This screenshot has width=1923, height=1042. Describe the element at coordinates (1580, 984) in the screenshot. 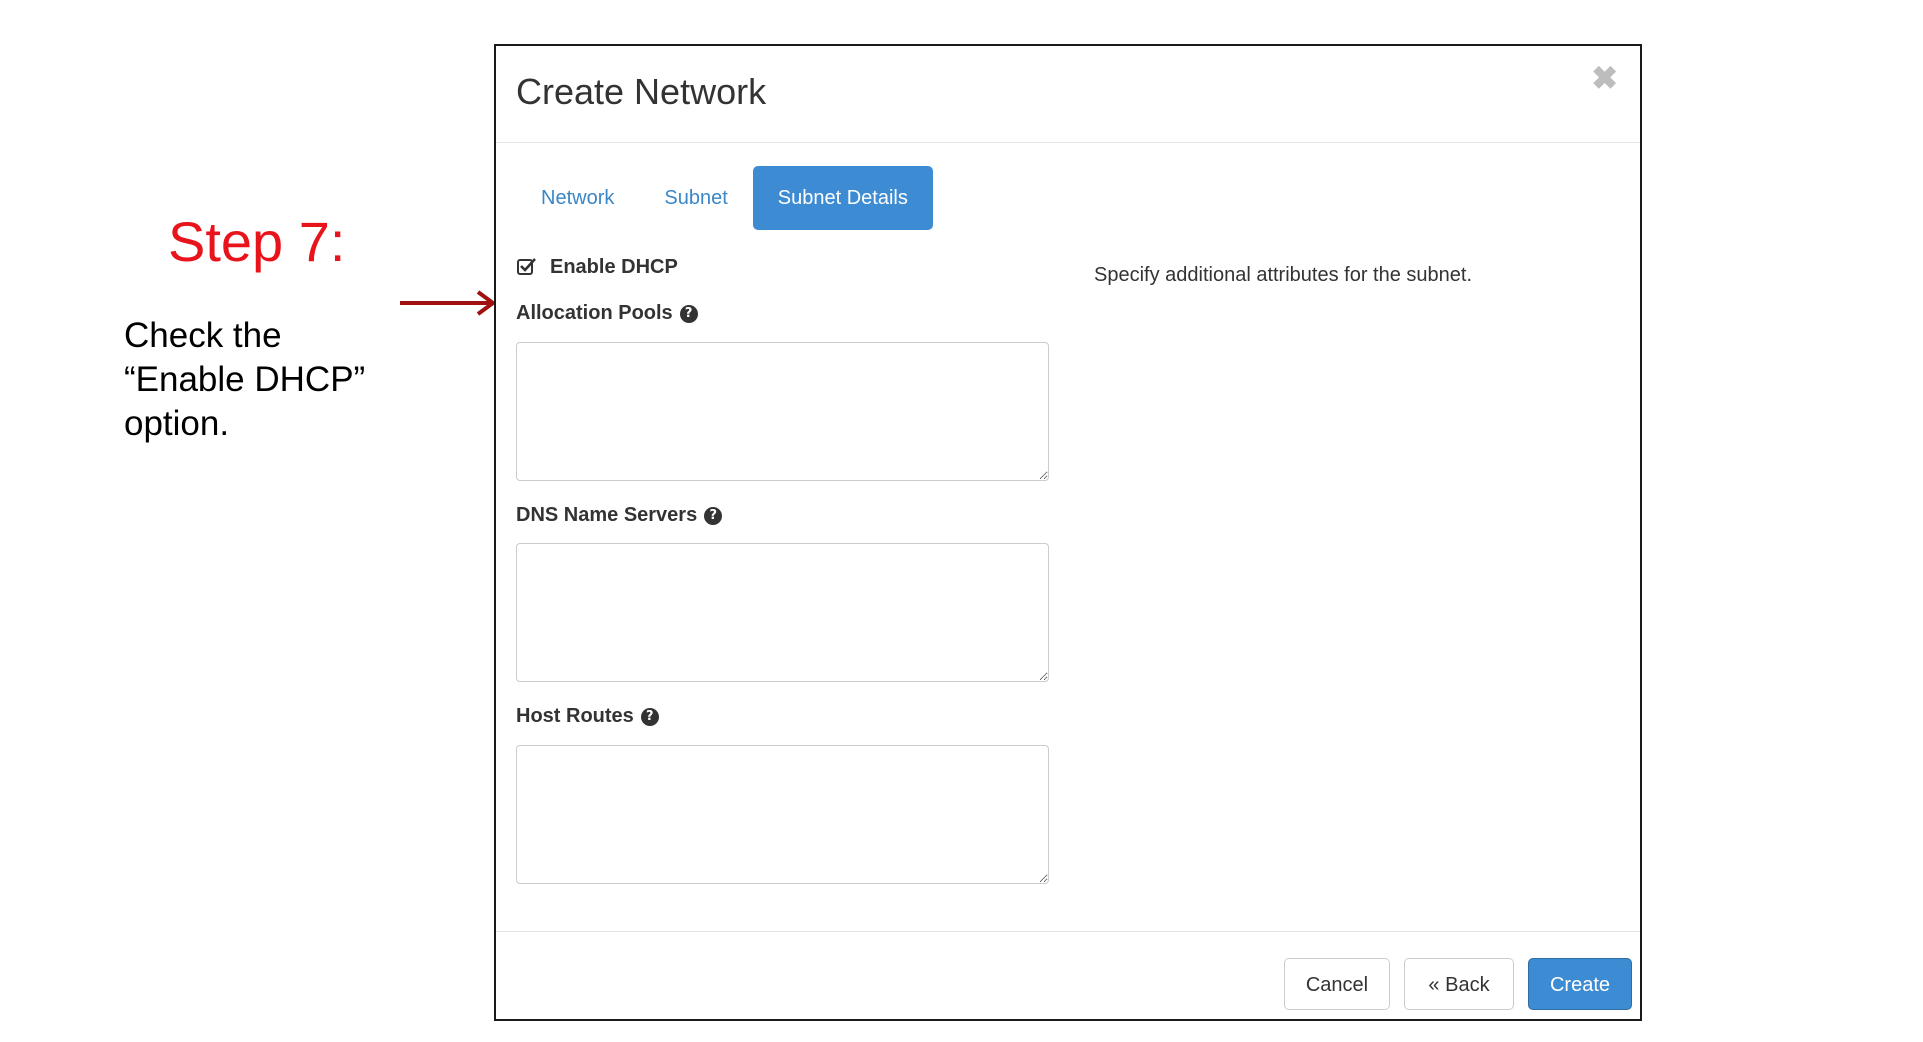

I see `create-button: Create` at that location.